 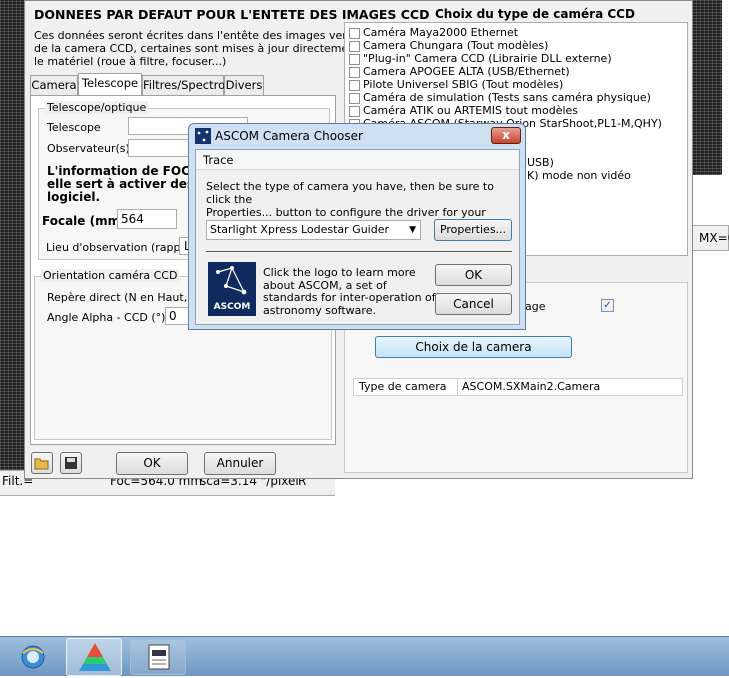 What do you see at coordinates (289, 136) in the screenshot?
I see `dialog-title: ASCOM Camera Chooser` at bounding box center [289, 136].